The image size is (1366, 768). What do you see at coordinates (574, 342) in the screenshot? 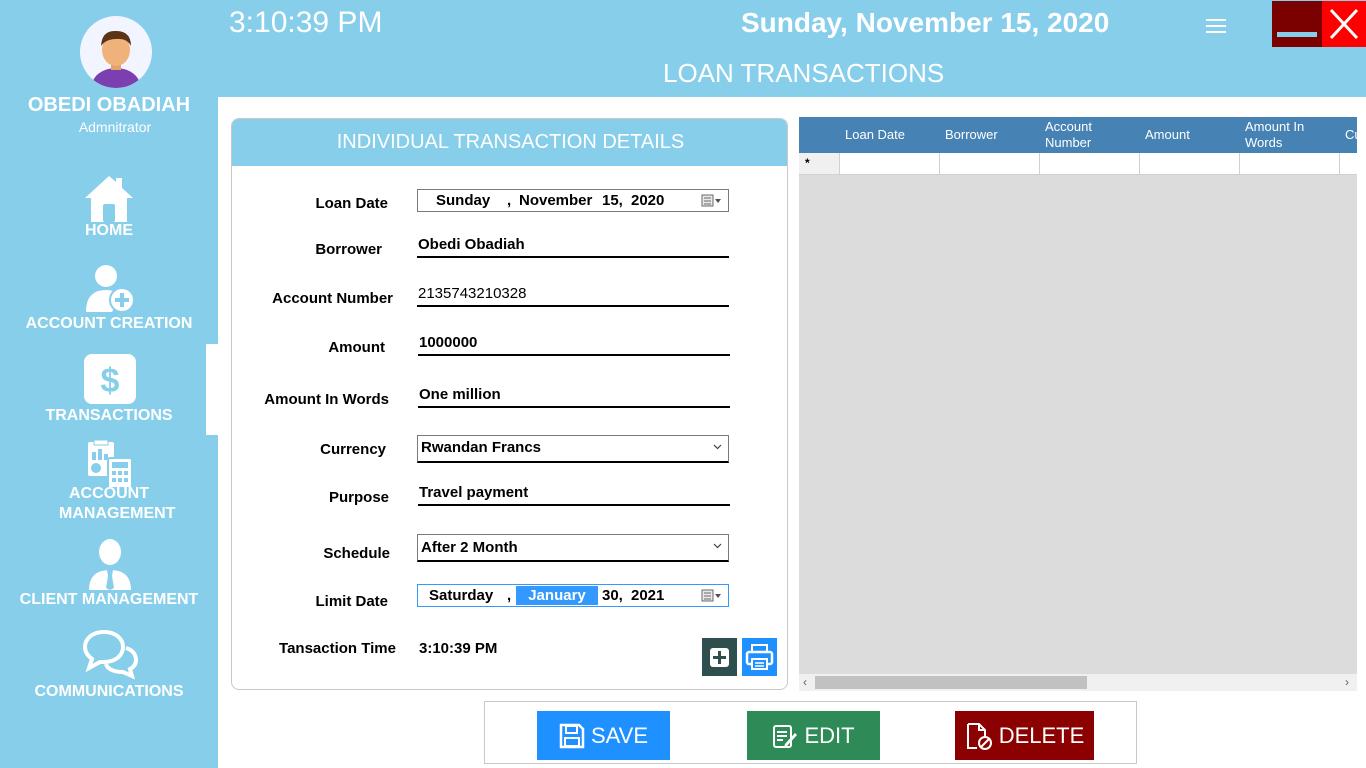
I see `amount-input: 1000000` at bounding box center [574, 342].